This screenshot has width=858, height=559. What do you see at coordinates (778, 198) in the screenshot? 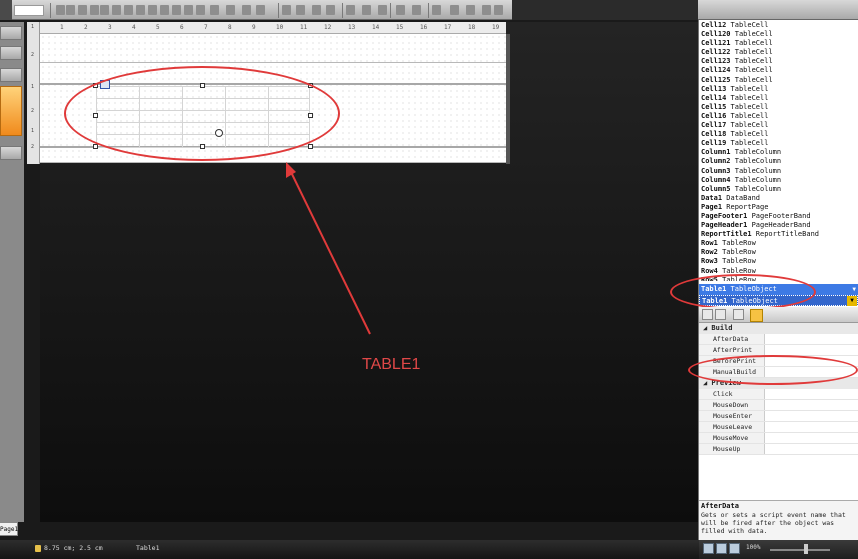
I see `object-list-item: Data1 DataBand` at bounding box center [778, 198].